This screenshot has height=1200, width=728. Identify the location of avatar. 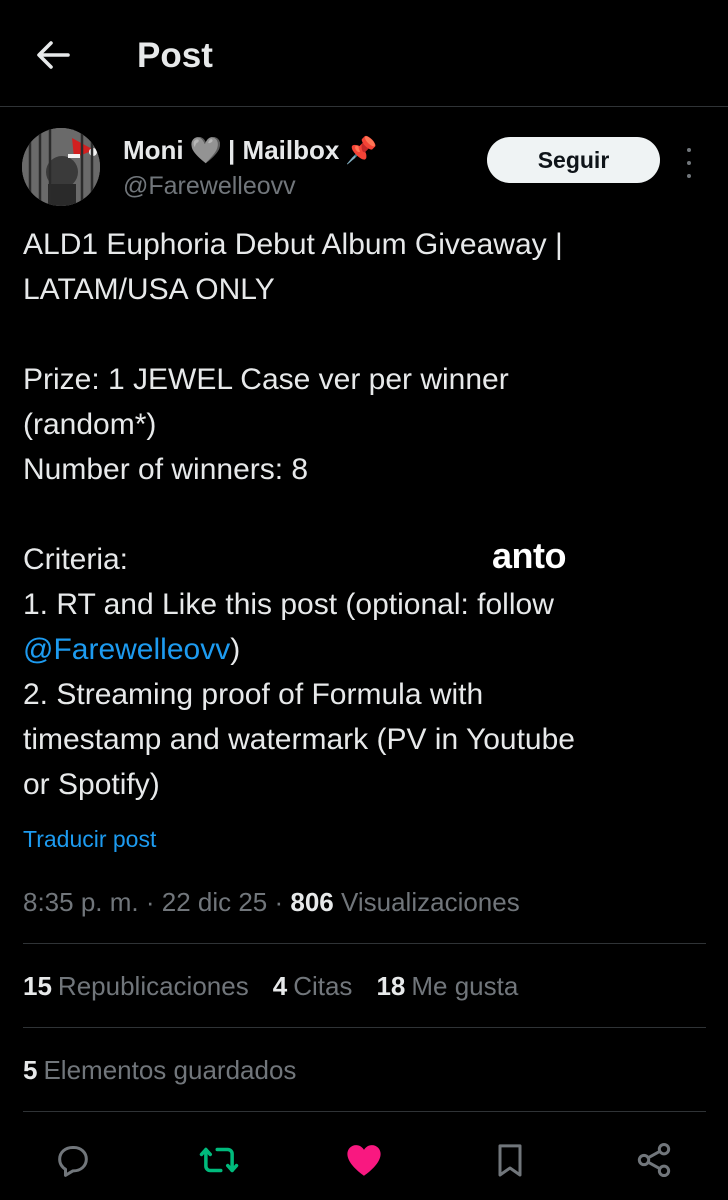
(61, 167).